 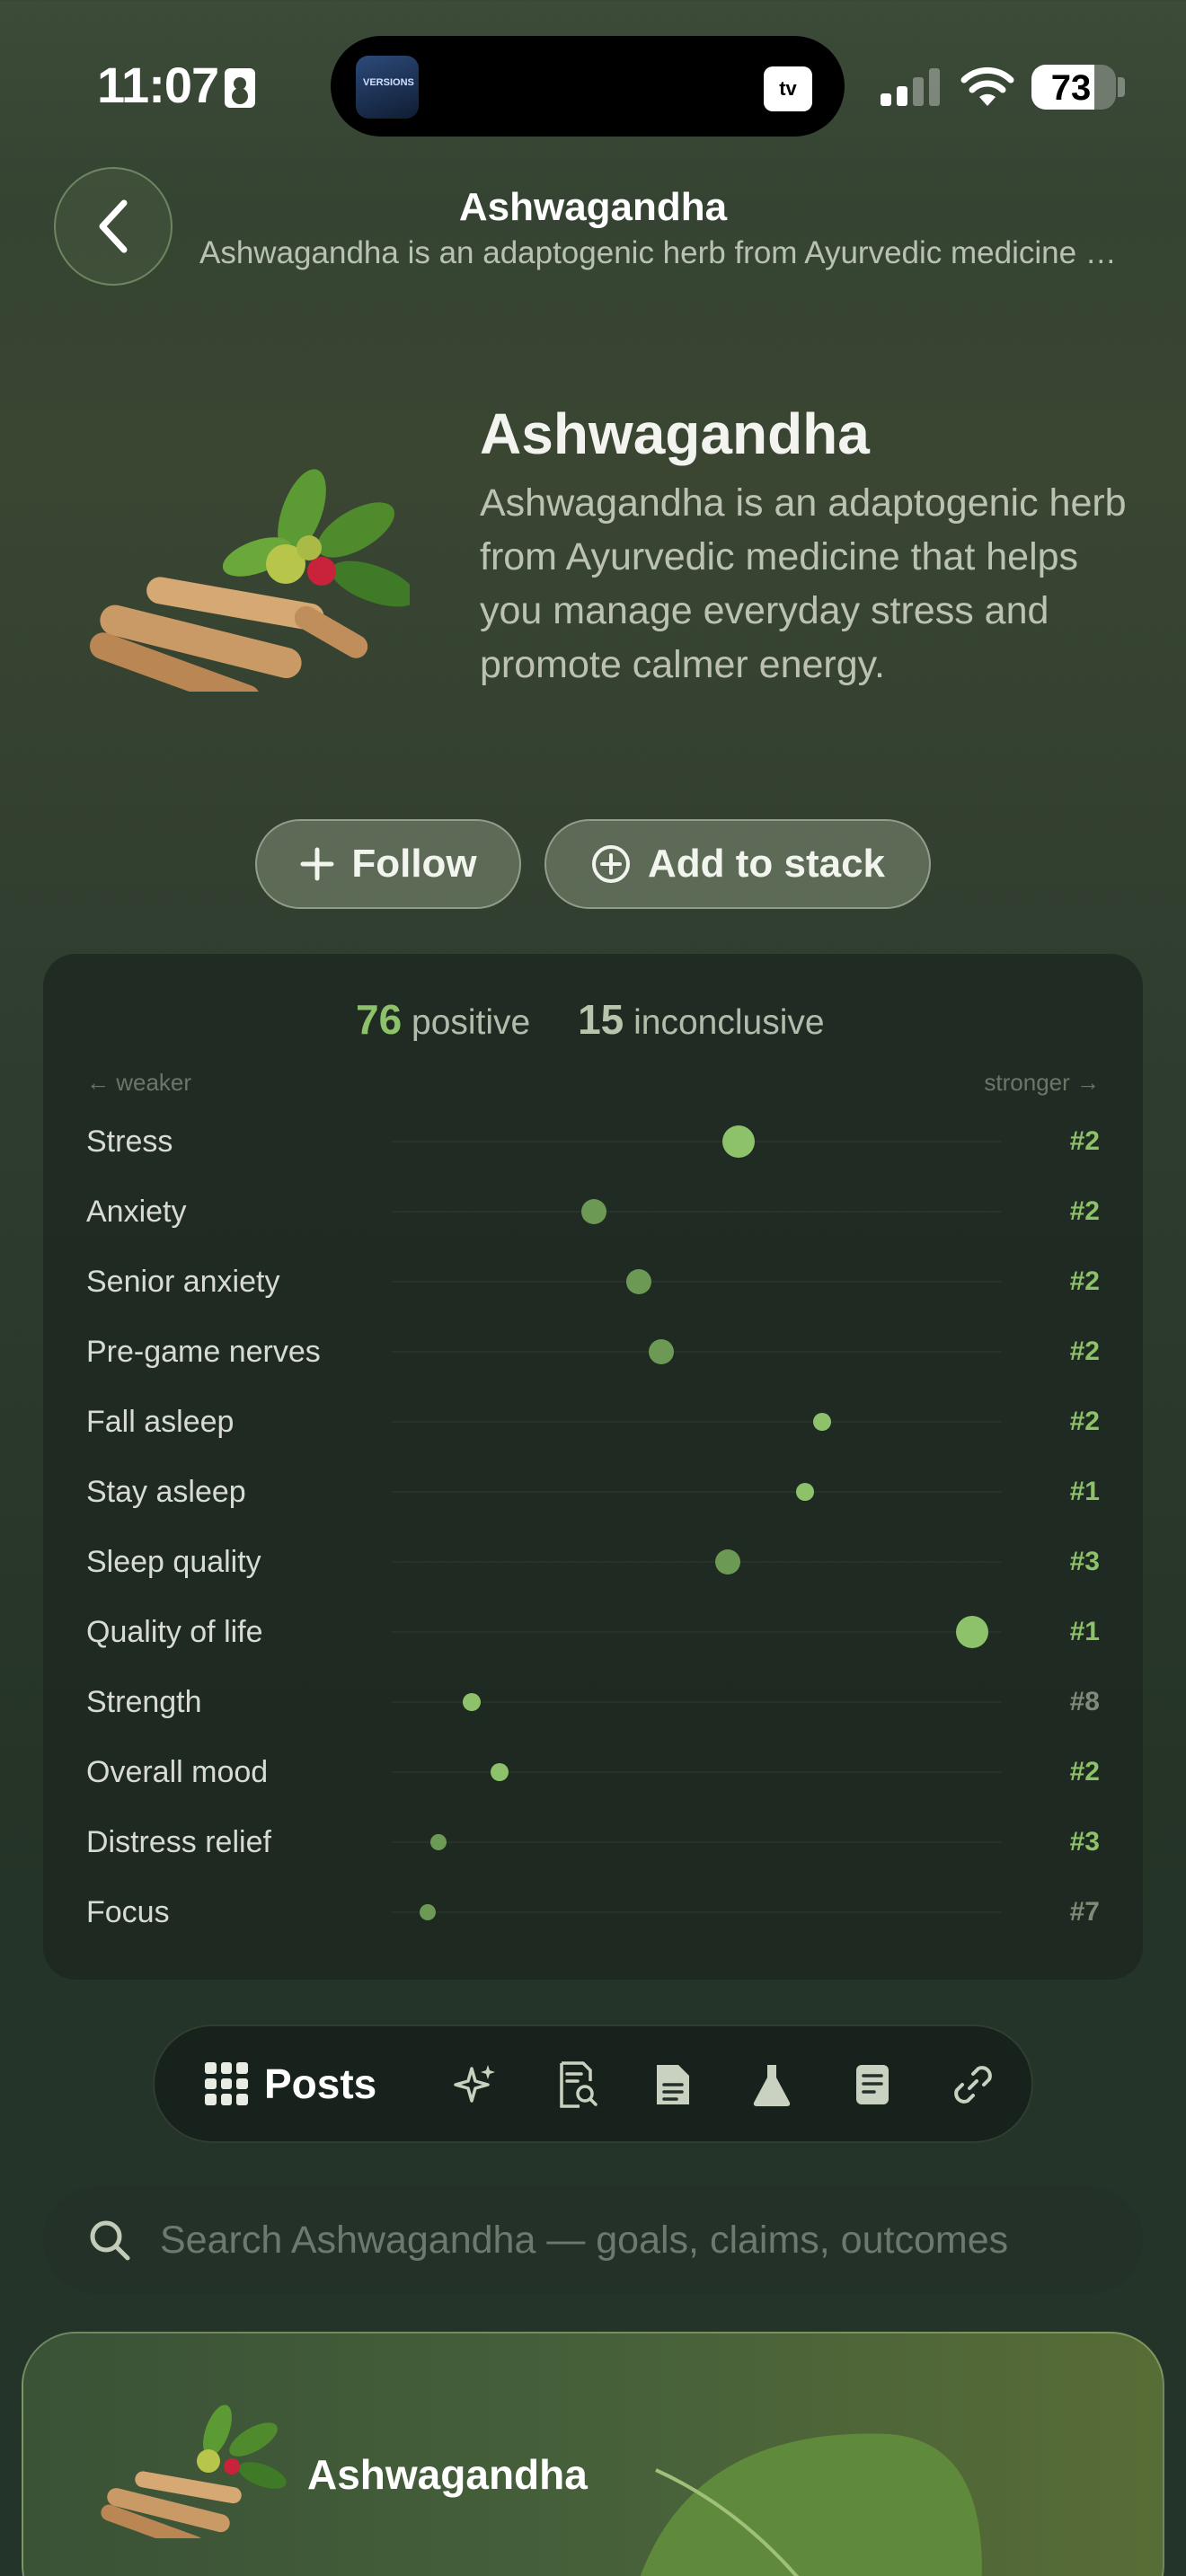 What do you see at coordinates (226, 2083) in the screenshot?
I see `grid-icon` at bounding box center [226, 2083].